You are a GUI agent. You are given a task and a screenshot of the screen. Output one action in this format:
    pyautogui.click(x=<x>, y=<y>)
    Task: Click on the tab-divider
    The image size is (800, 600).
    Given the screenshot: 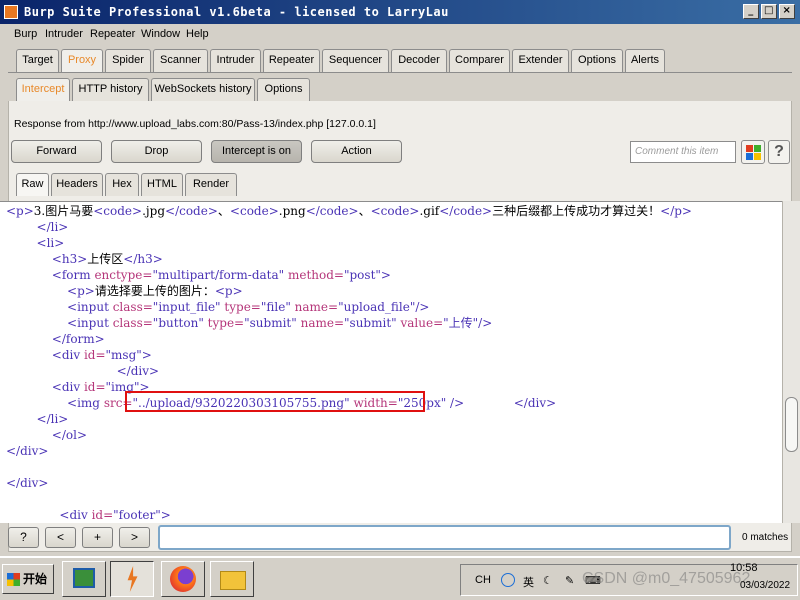 What is the action you would take?
    pyautogui.click(x=400, y=72)
    